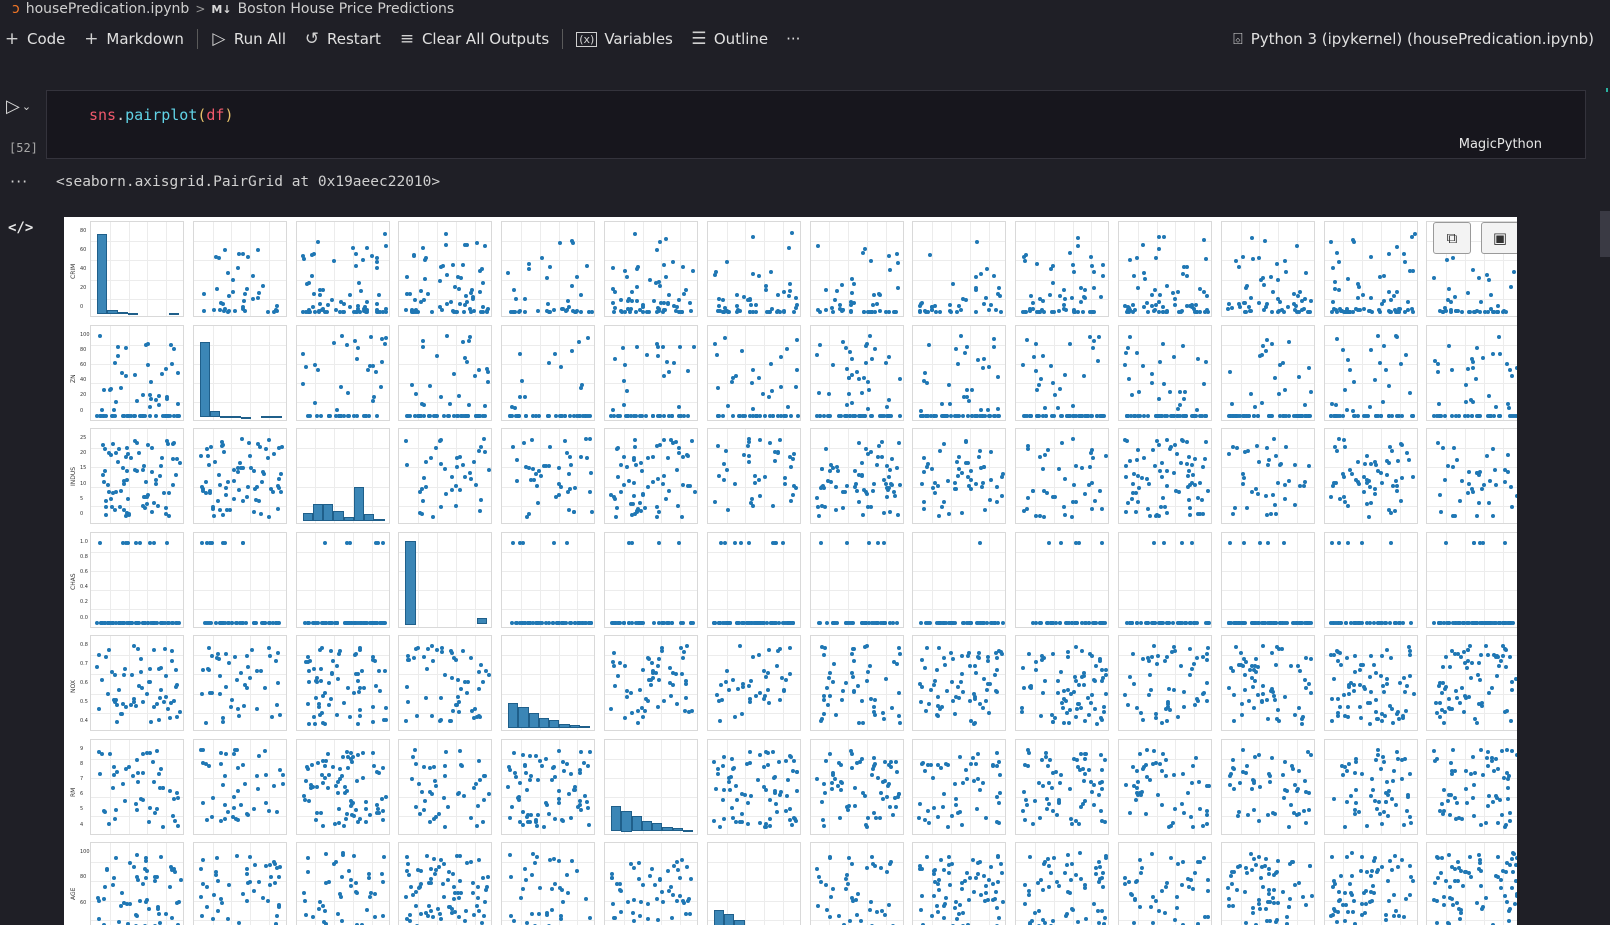  What do you see at coordinates (636, 824) in the screenshot?
I see `histogram-bar` at bounding box center [636, 824].